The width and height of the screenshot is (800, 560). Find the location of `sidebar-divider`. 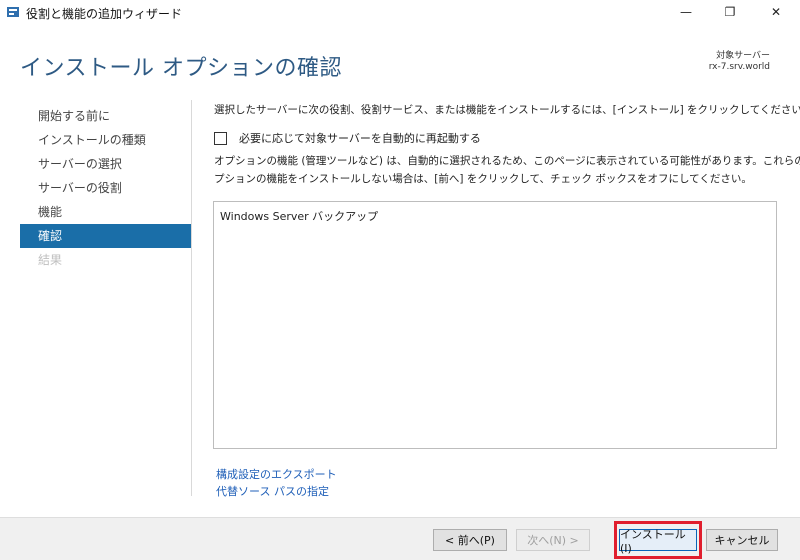

sidebar-divider is located at coordinates (191, 298).